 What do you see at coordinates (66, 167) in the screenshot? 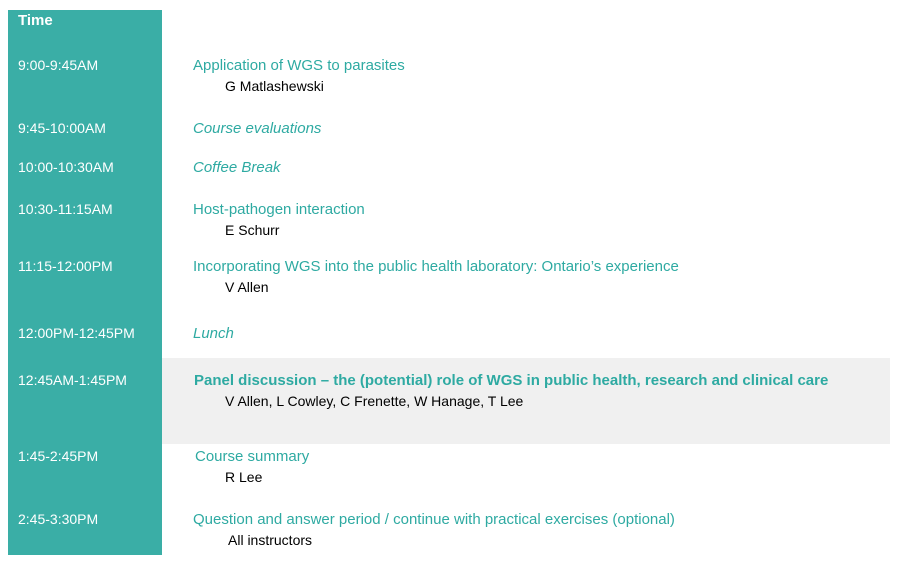
I see `row-time: 10:00-10:30AM` at bounding box center [66, 167].